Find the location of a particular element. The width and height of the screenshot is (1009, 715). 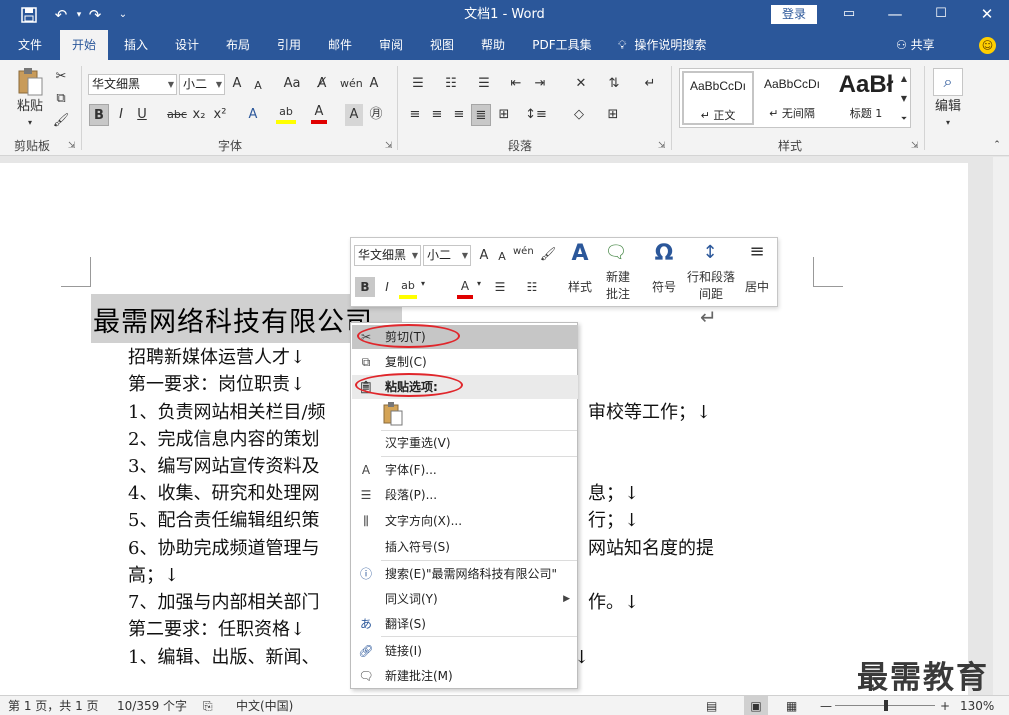

align-right-icon: ≡ is located at coordinates (459, 115).